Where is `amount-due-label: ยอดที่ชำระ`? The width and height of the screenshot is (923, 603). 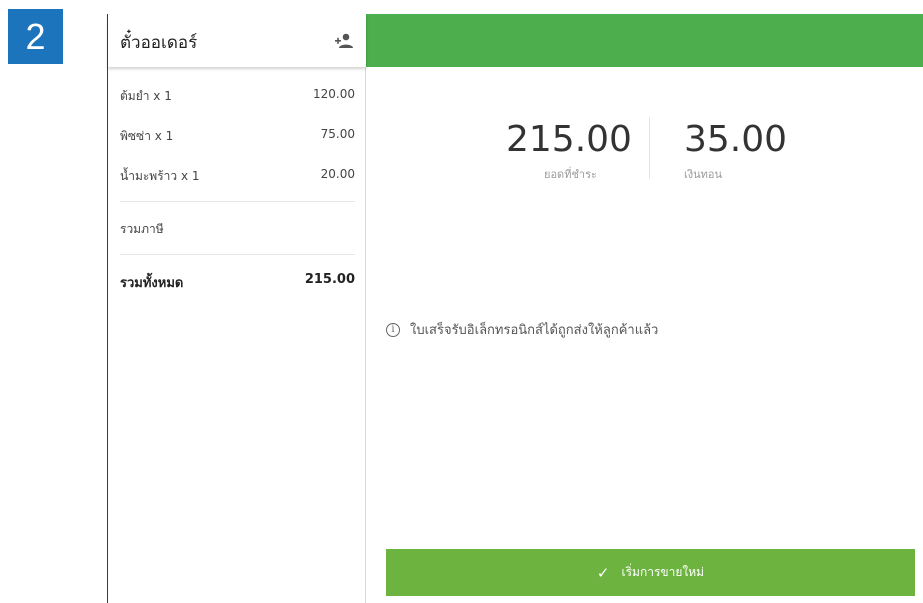 amount-due-label: ยอดที่ชำระ is located at coordinates (570, 174).